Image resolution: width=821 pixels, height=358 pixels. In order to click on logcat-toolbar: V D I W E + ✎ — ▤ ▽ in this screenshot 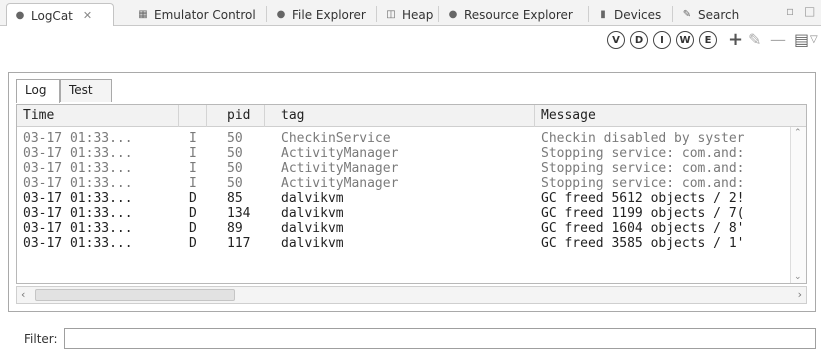, I will do `click(410, 40)`.